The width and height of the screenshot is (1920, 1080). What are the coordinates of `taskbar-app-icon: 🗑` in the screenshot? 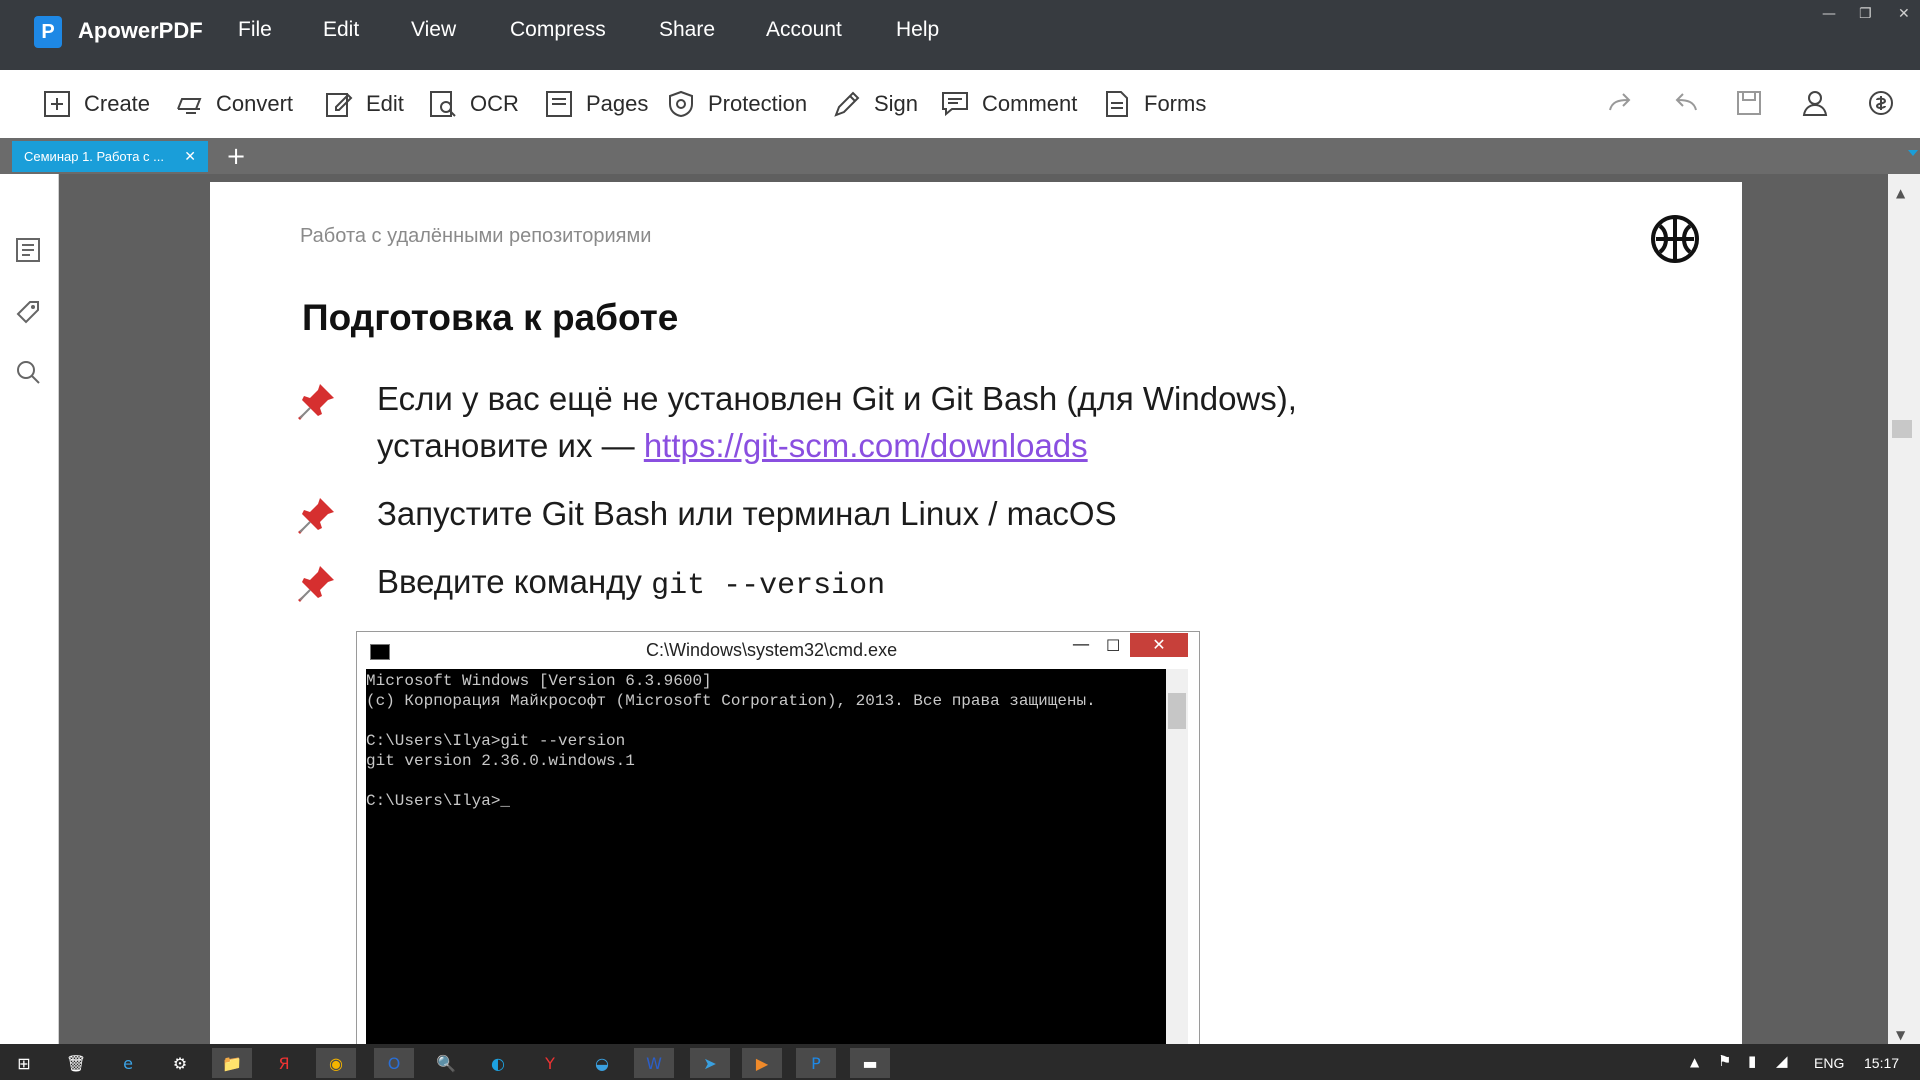 It's located at (76, 1063).